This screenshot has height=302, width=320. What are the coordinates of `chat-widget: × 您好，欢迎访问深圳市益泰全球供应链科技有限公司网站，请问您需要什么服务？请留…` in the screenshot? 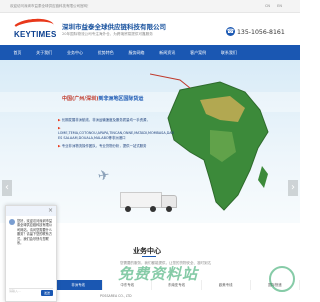 It's located at (31, 253).